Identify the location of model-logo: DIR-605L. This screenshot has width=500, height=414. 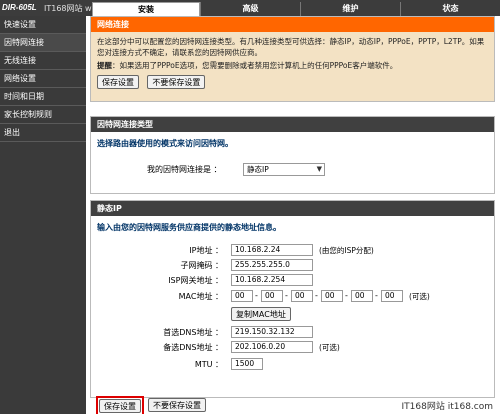
(19, 7).